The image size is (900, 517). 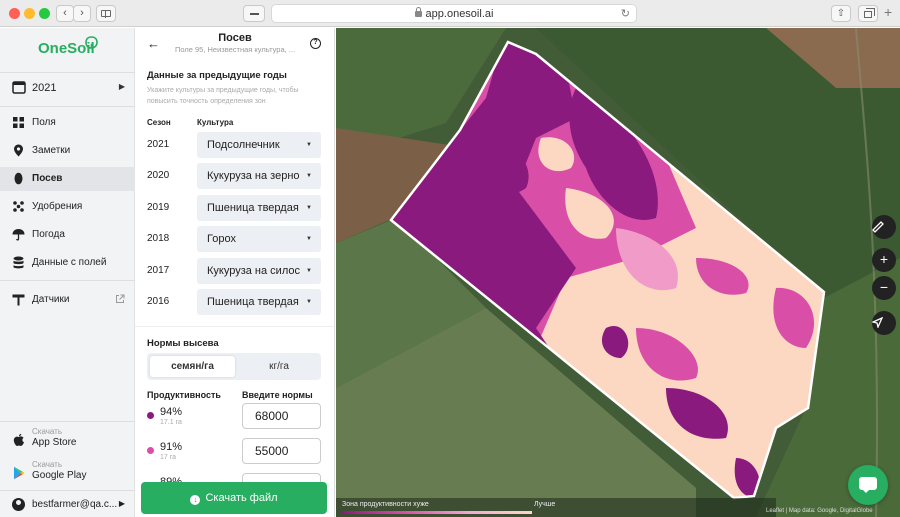 What do you see at coordinates (545, 504) in the screenshot?
I see `legend-high-label: Лучше` at bounding box center [545, 504].